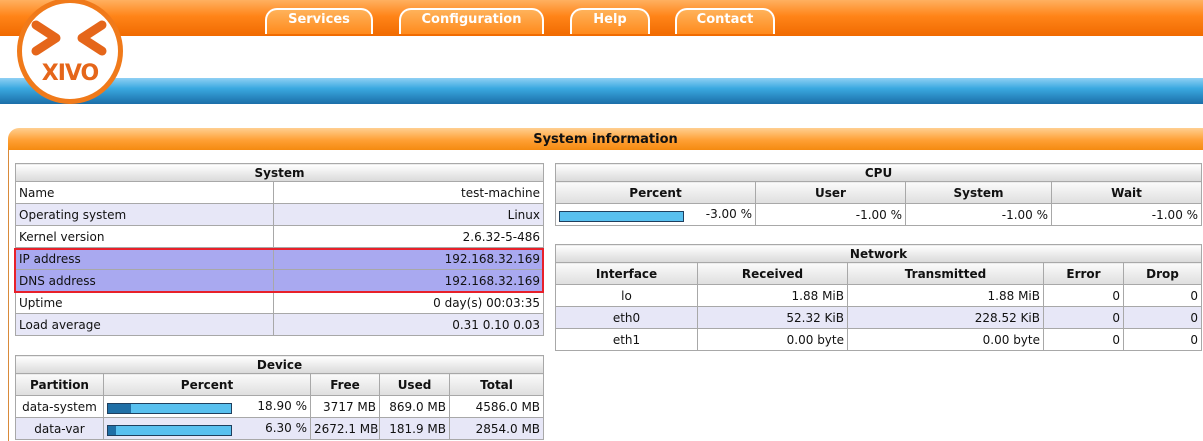 This screenshot has width=1203, height=441. Describe the element at coordinates (830, 192) in the screenshot. I see `col-header-user: User` at that location.